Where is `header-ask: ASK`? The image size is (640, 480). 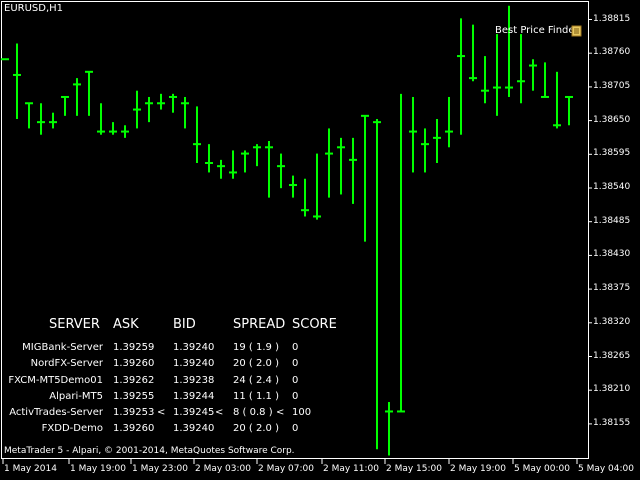 header-ask: ASK is located at coordinates (126, 324).